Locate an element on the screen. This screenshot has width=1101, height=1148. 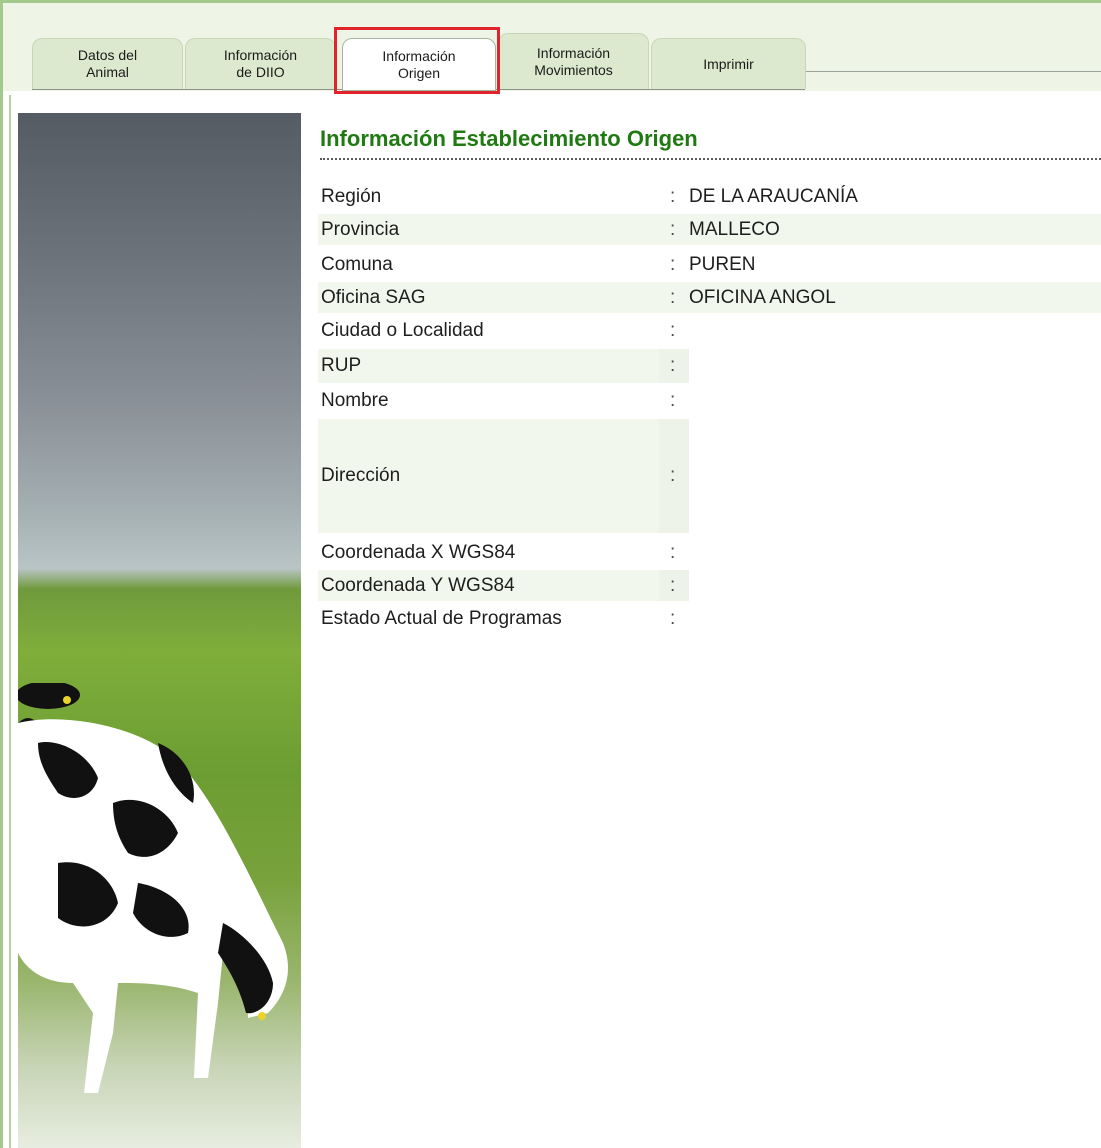
tab-bar-rule is located at coordinates (953, 71).